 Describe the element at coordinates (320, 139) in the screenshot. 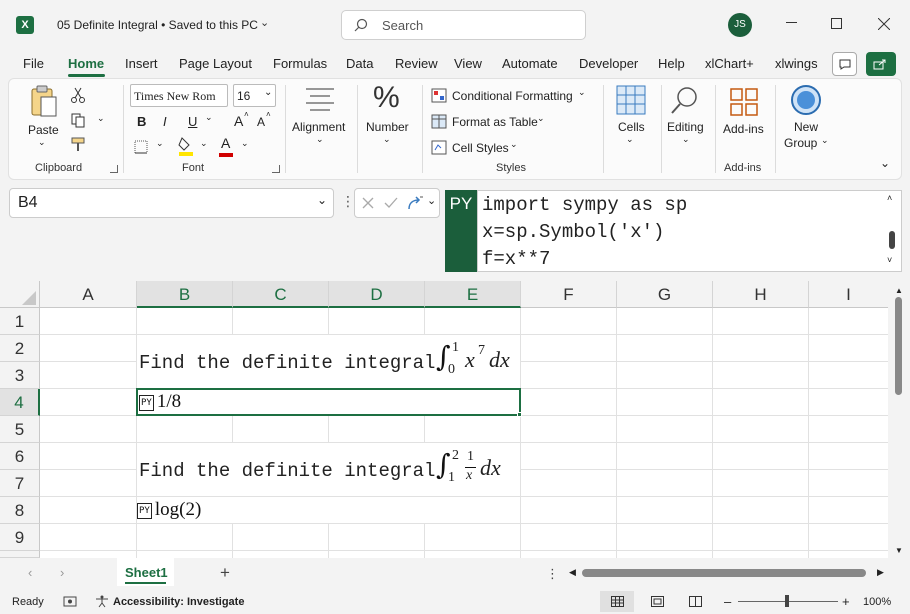

I see `alignment-chevron-icon: ⌄` at that location.